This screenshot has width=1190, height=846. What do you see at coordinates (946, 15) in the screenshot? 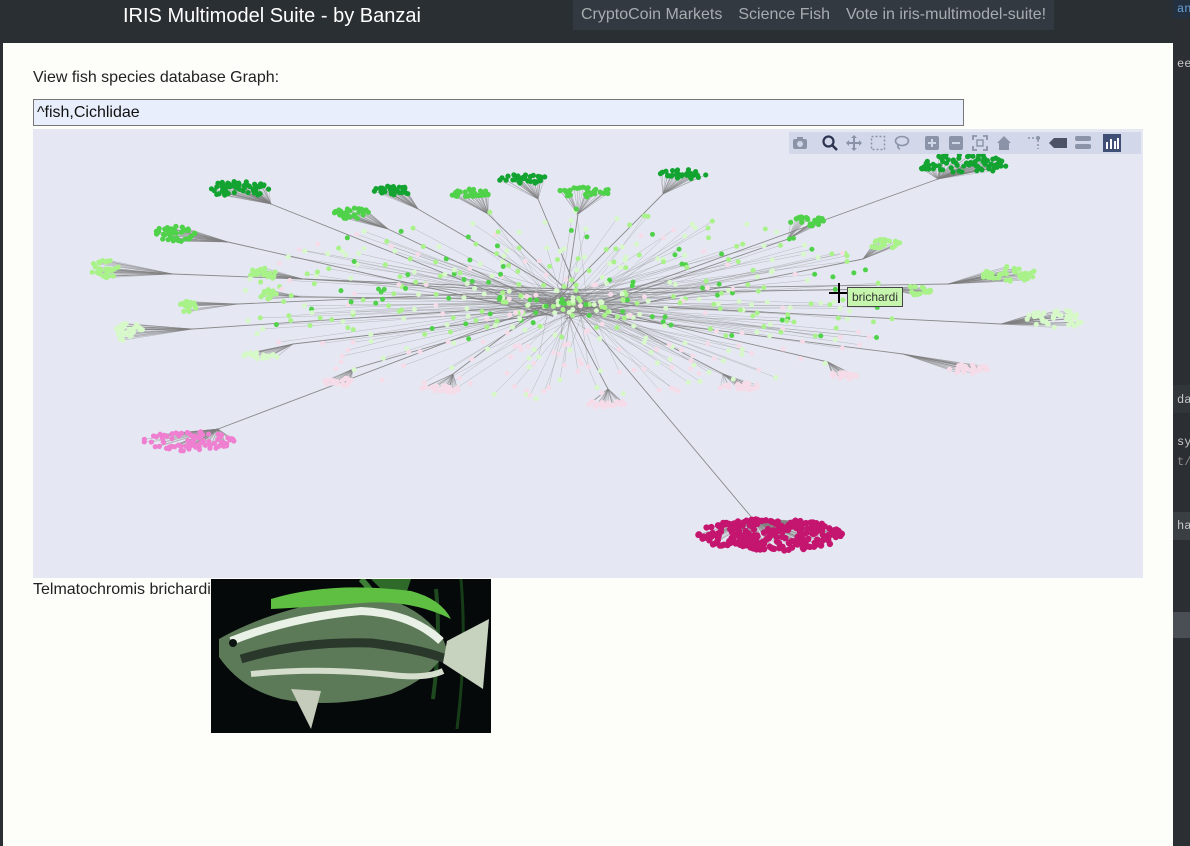
I see `nav-link-vote: Vote in iris-multimodel-suite!` at bounding box center [946, 15].